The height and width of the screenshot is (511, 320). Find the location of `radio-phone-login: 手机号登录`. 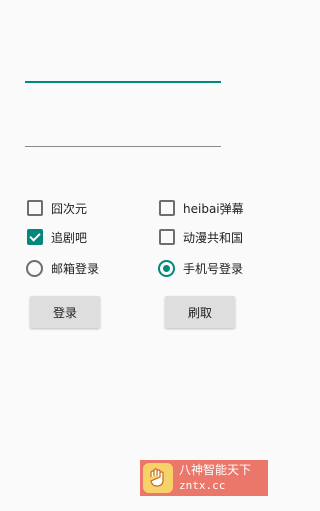

radio-phone-login: 手机号登录 is located at coordinates (200, 268).